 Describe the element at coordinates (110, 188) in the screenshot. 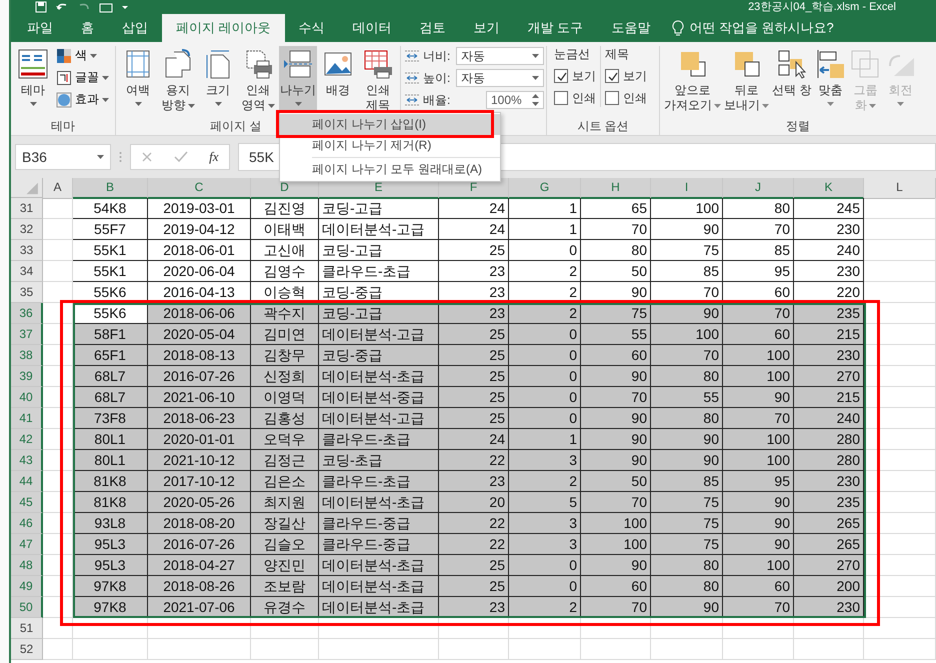

I see `column-header: B` at that location.